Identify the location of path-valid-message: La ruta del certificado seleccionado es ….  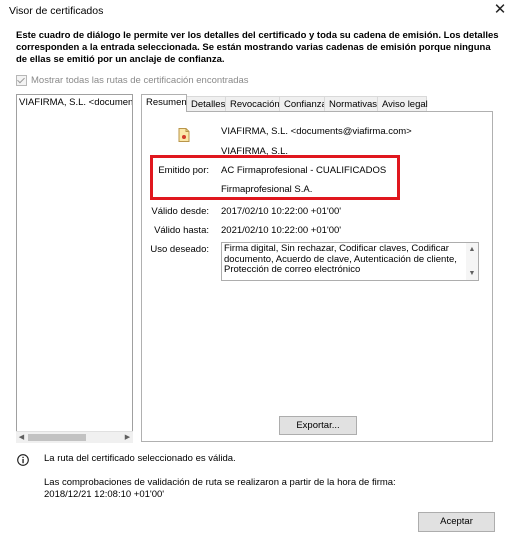
(140, 458).